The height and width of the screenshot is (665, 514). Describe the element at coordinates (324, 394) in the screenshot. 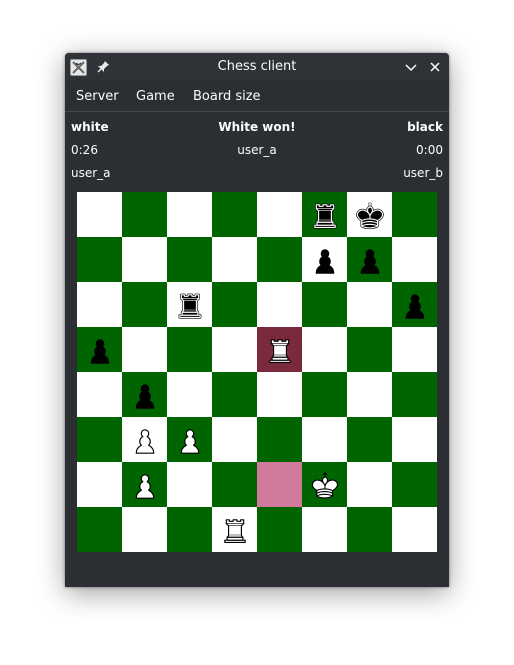

I see `square-f4` at that location.